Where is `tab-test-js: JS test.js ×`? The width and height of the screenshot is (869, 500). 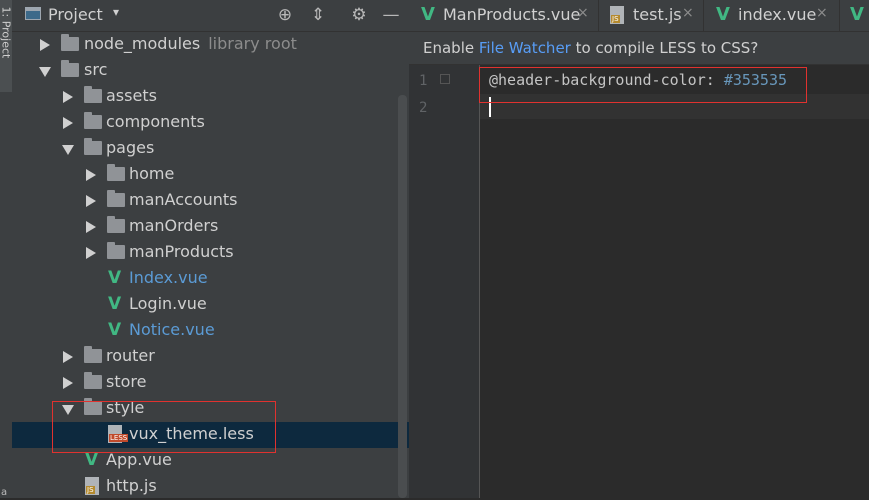
tab-test-js: JS test.js × is located at coordinates (651, 15).